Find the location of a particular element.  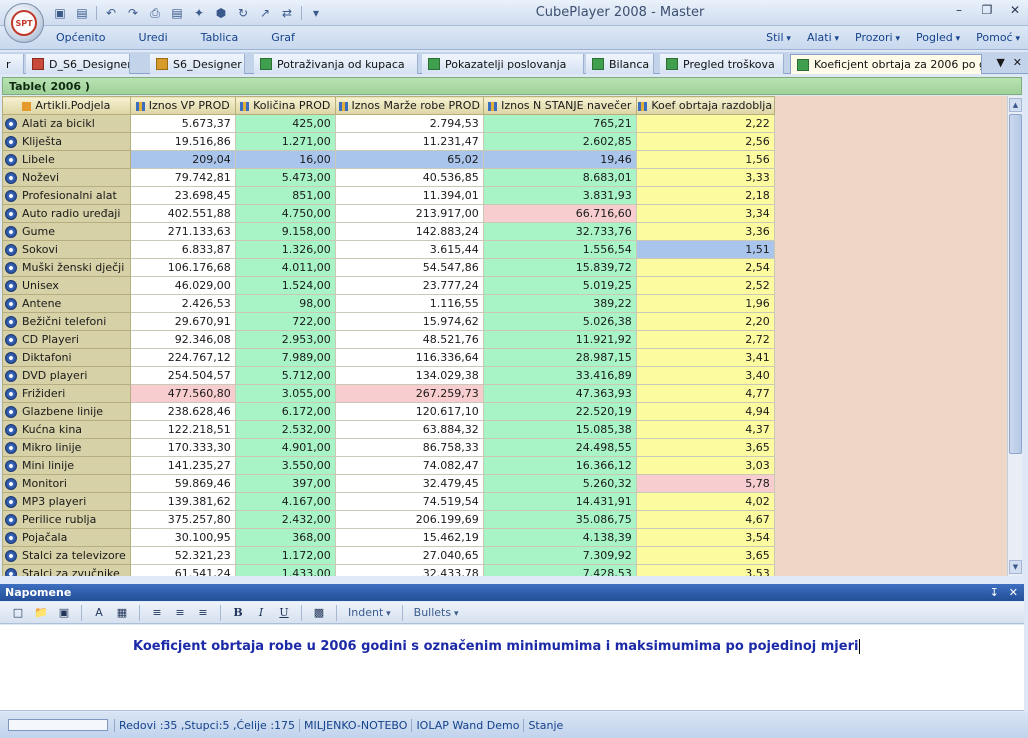

table-cell: 86.758,33 is located at coordinates (409, 447).